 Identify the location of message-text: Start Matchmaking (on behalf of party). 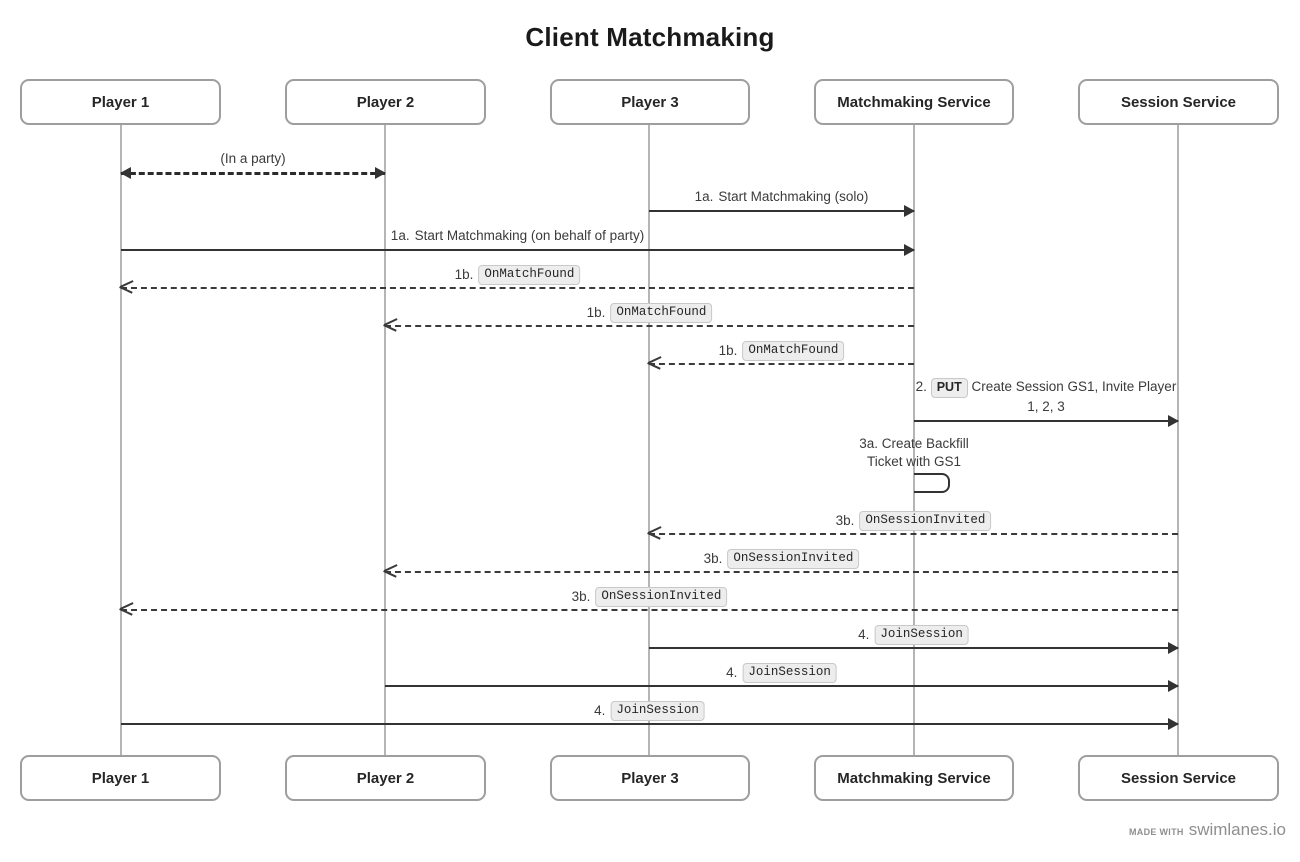
(529, 235).